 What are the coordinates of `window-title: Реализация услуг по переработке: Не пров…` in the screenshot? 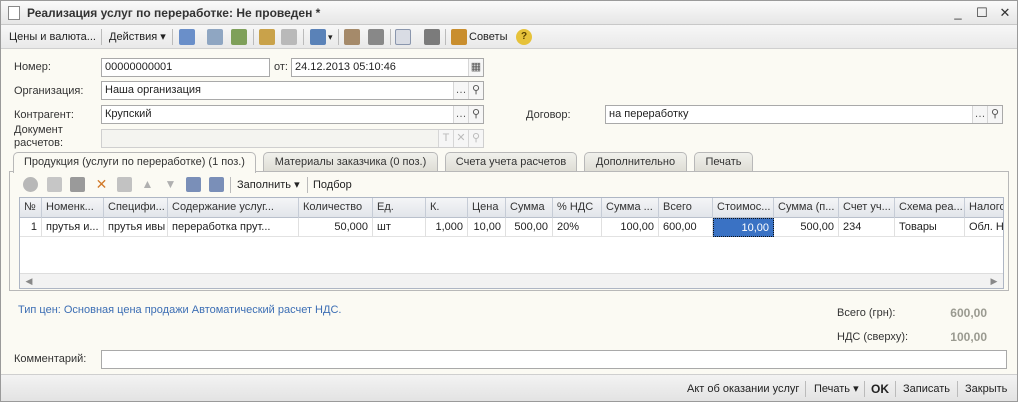 It's located at (174, 13).